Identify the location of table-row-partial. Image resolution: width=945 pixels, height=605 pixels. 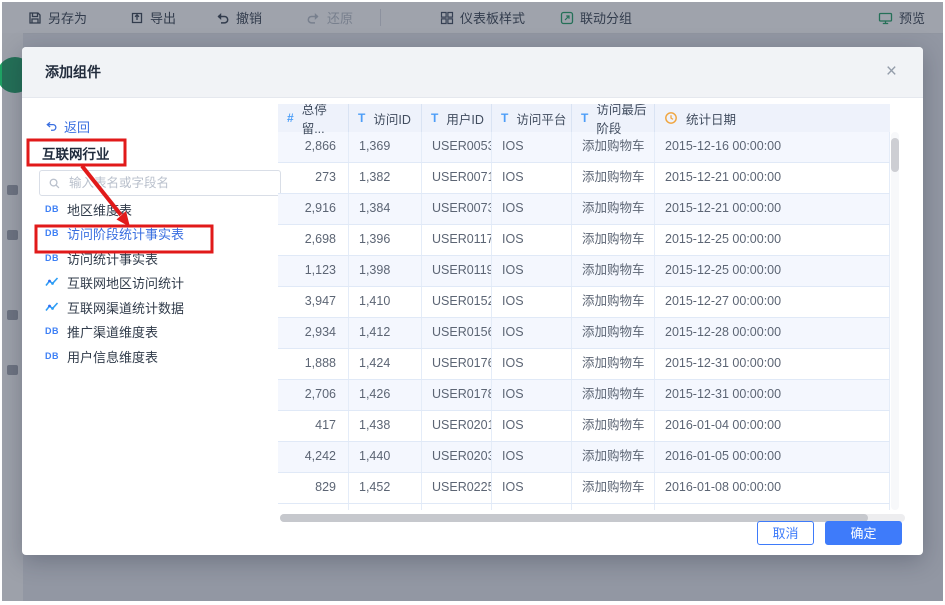
(584, 507).